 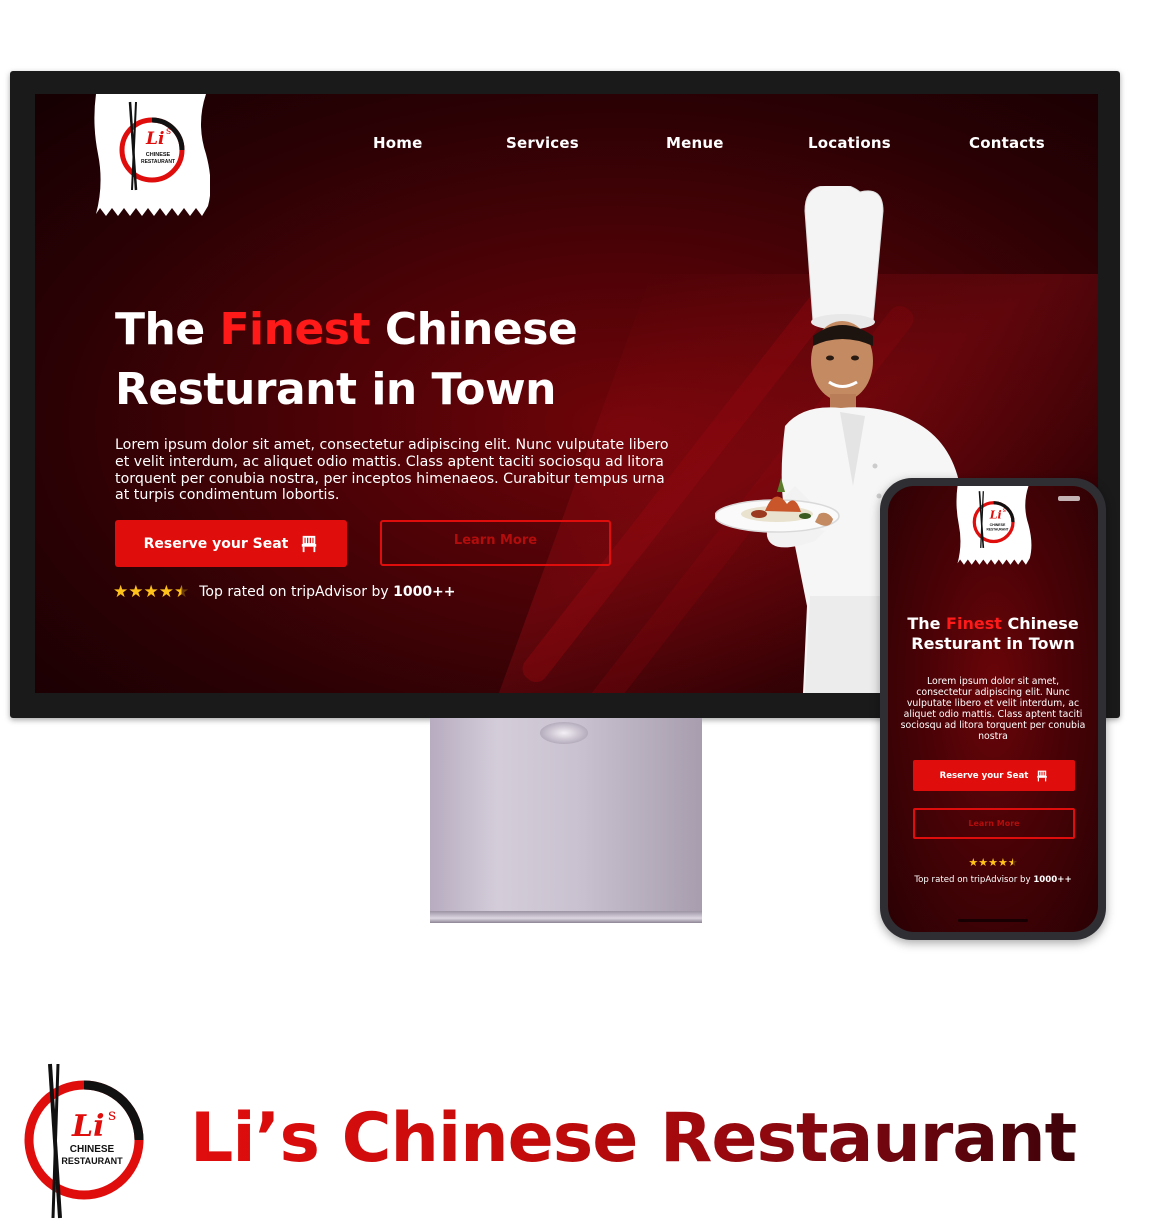 I want to click on reserve-seat-label: Reserve your Seat, so click(x=216, y=543).